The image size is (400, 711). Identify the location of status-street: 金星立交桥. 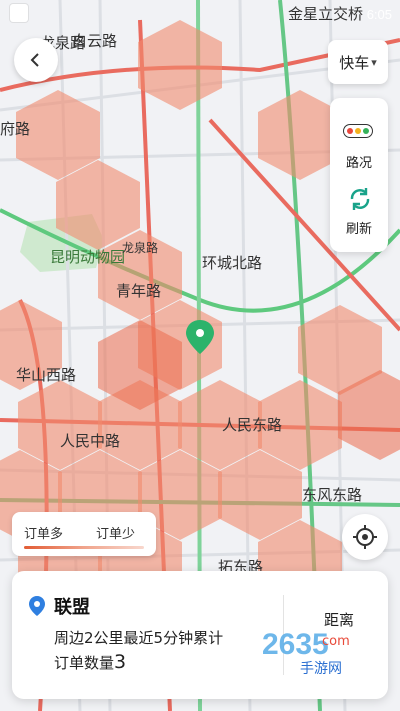
(326, 14).